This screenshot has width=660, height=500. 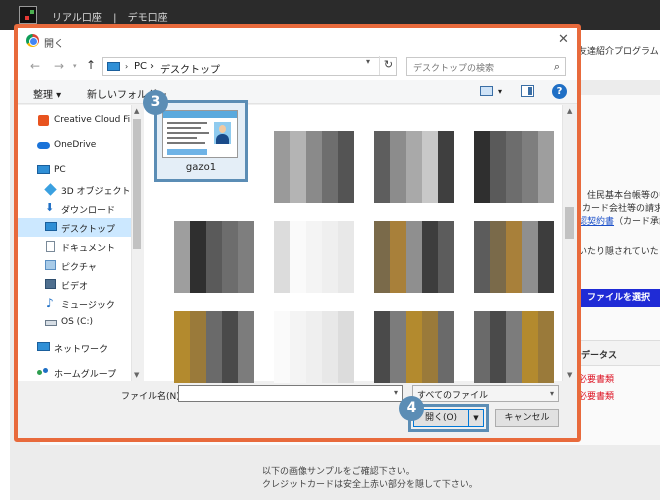 I want to click on site-description-1: 、住民基本台帳等の中, so click(x=619, y=196).